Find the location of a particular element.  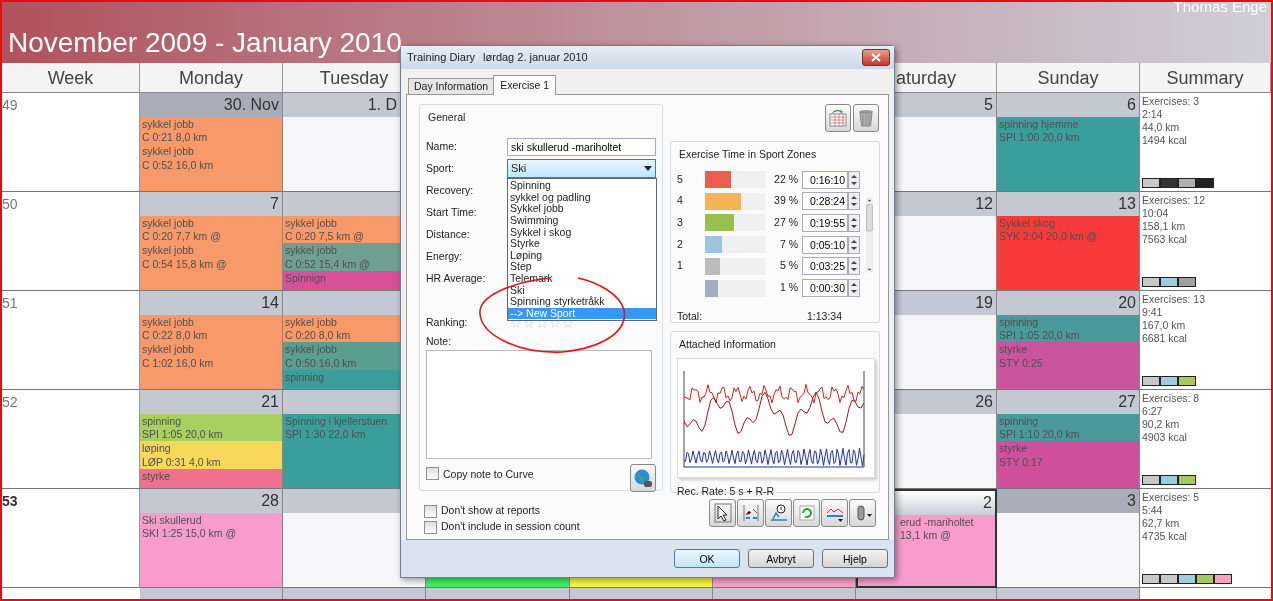

day-number: 30. Nov is located at coordinates (251, 105).